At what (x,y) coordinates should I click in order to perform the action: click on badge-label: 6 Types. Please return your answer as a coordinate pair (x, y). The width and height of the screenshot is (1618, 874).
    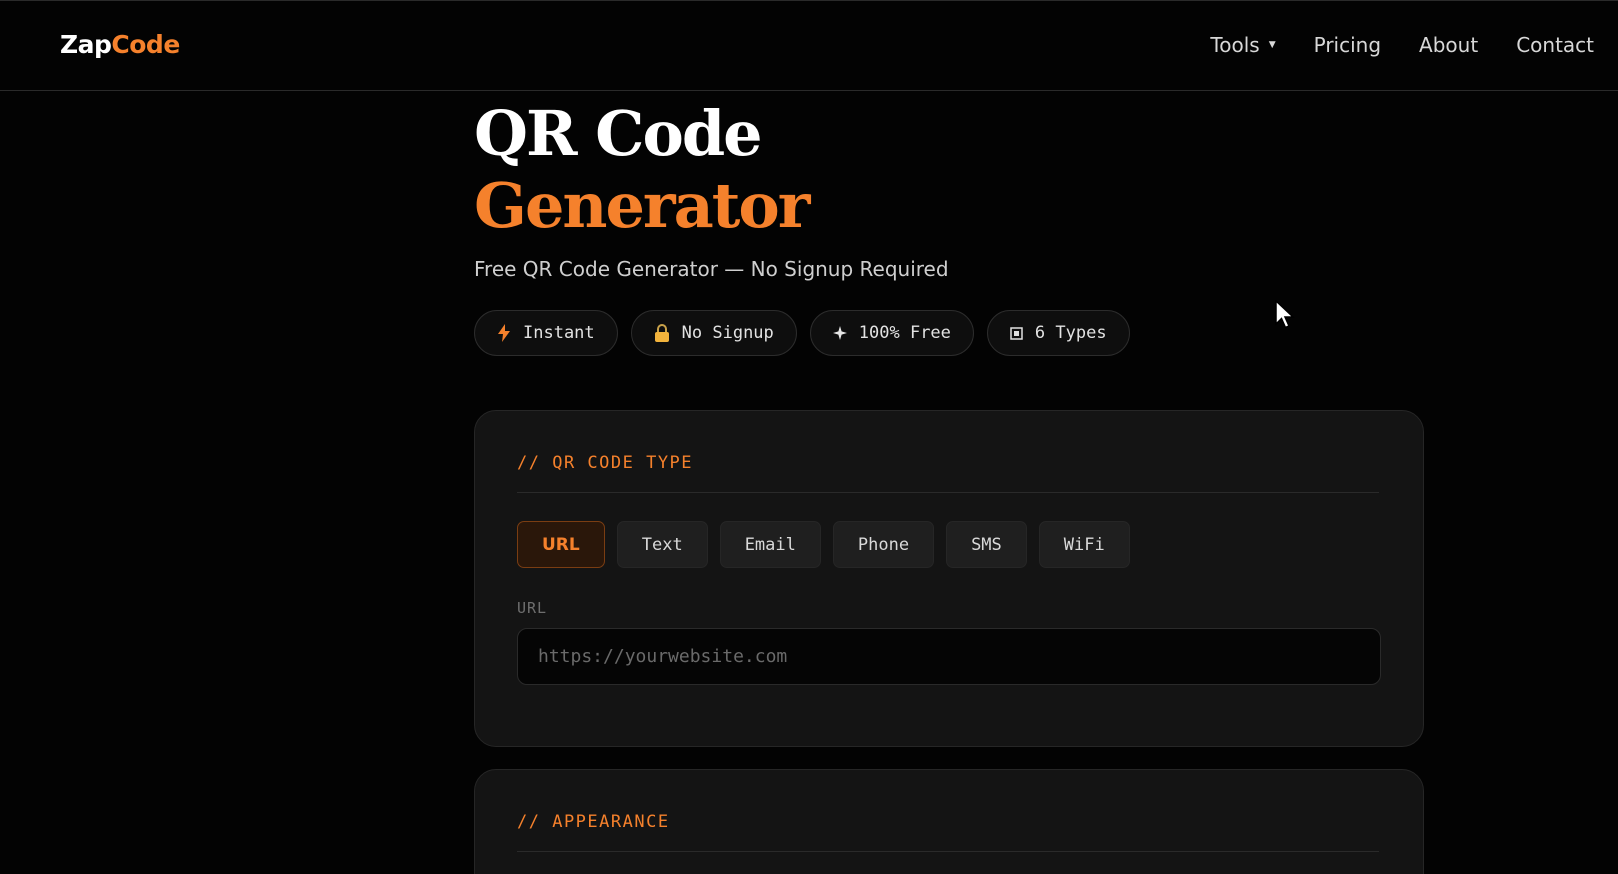
    Looking at the image, I should click on (1070, 333).